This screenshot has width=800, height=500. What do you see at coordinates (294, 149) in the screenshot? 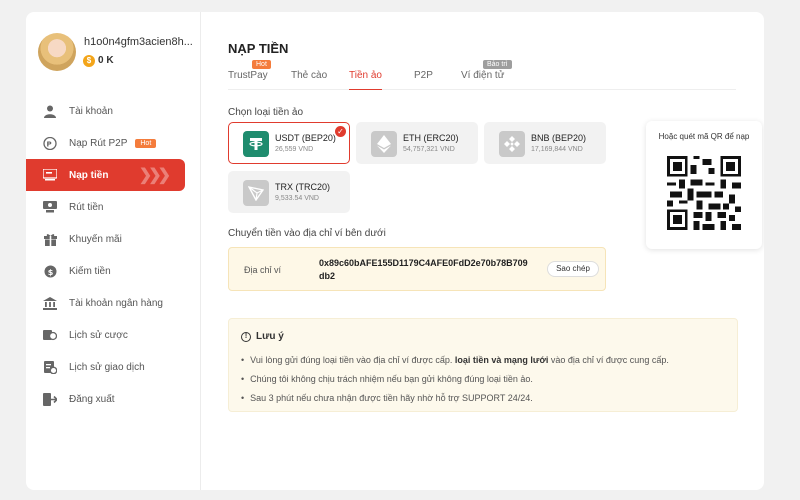
I see `coin-rate: 26,559 VND` at bounding box center [294, 149].